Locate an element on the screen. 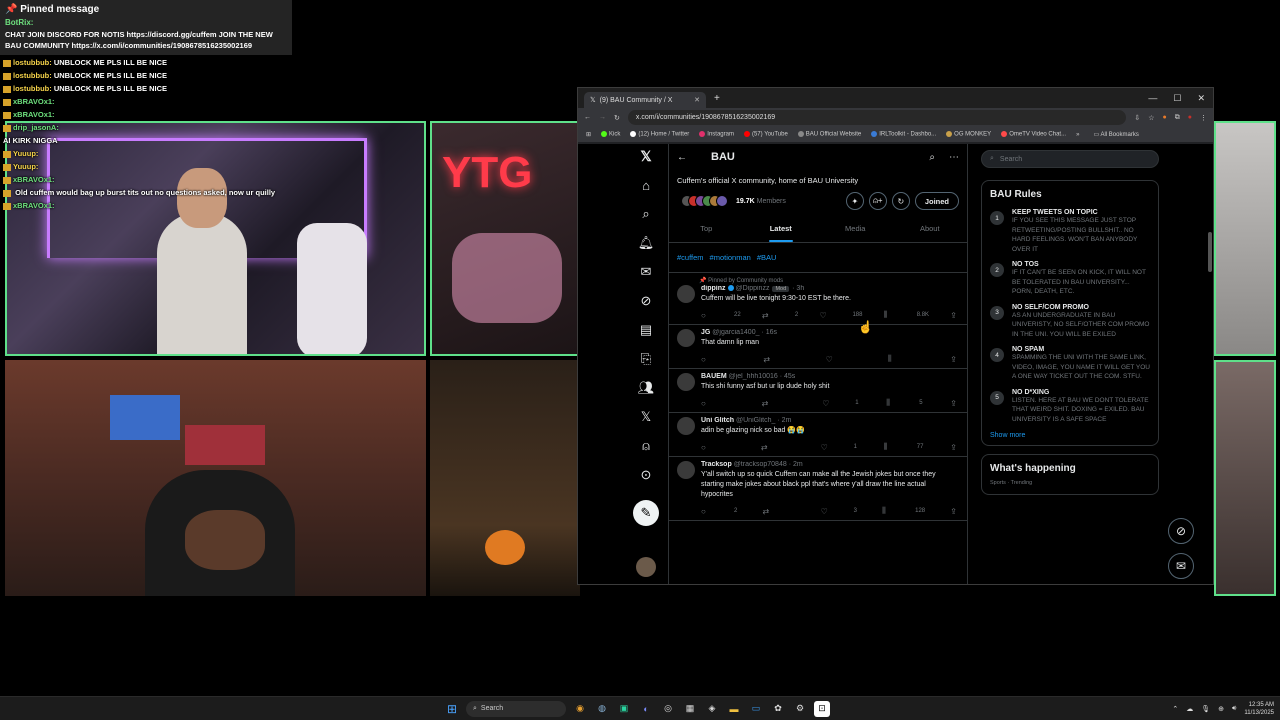  tab-about: About is located at coordinates (930, 228).